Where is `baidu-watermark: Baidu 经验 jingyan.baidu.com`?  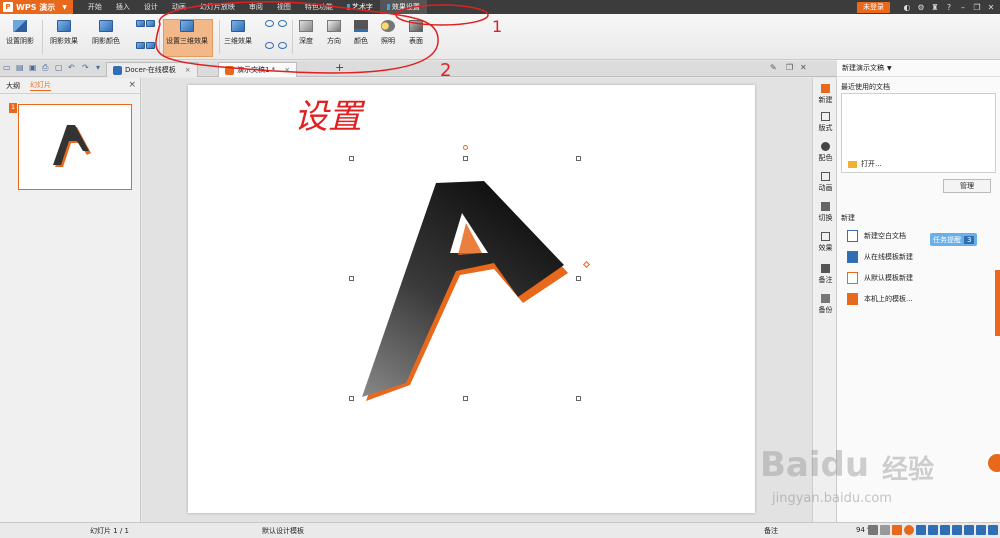
baidu-watermark: Baidu 经验 jingyan.baidu.com is located at coordinates (880, 472).